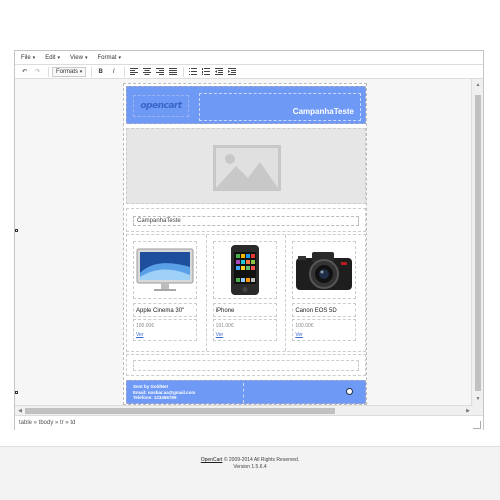 This screenshot has width=500, height=500. Describe the element at coordinates (146, 72) in the screenshot. I see `align-center-icon` at that location.